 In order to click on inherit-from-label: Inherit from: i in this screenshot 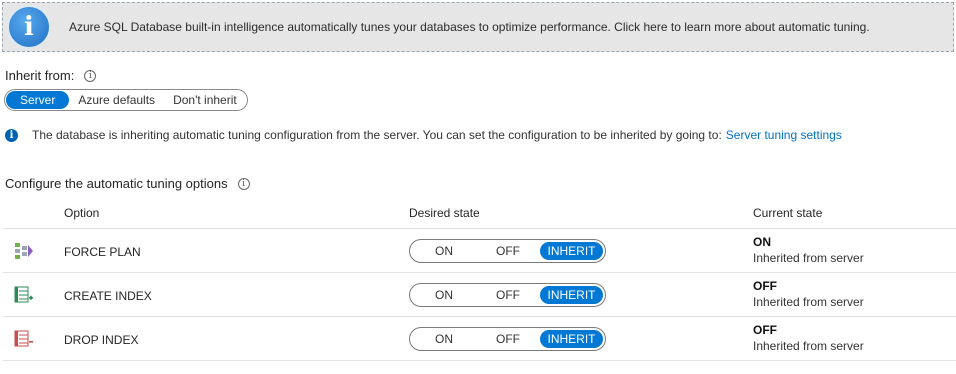, I will do `click(51, 75)`.